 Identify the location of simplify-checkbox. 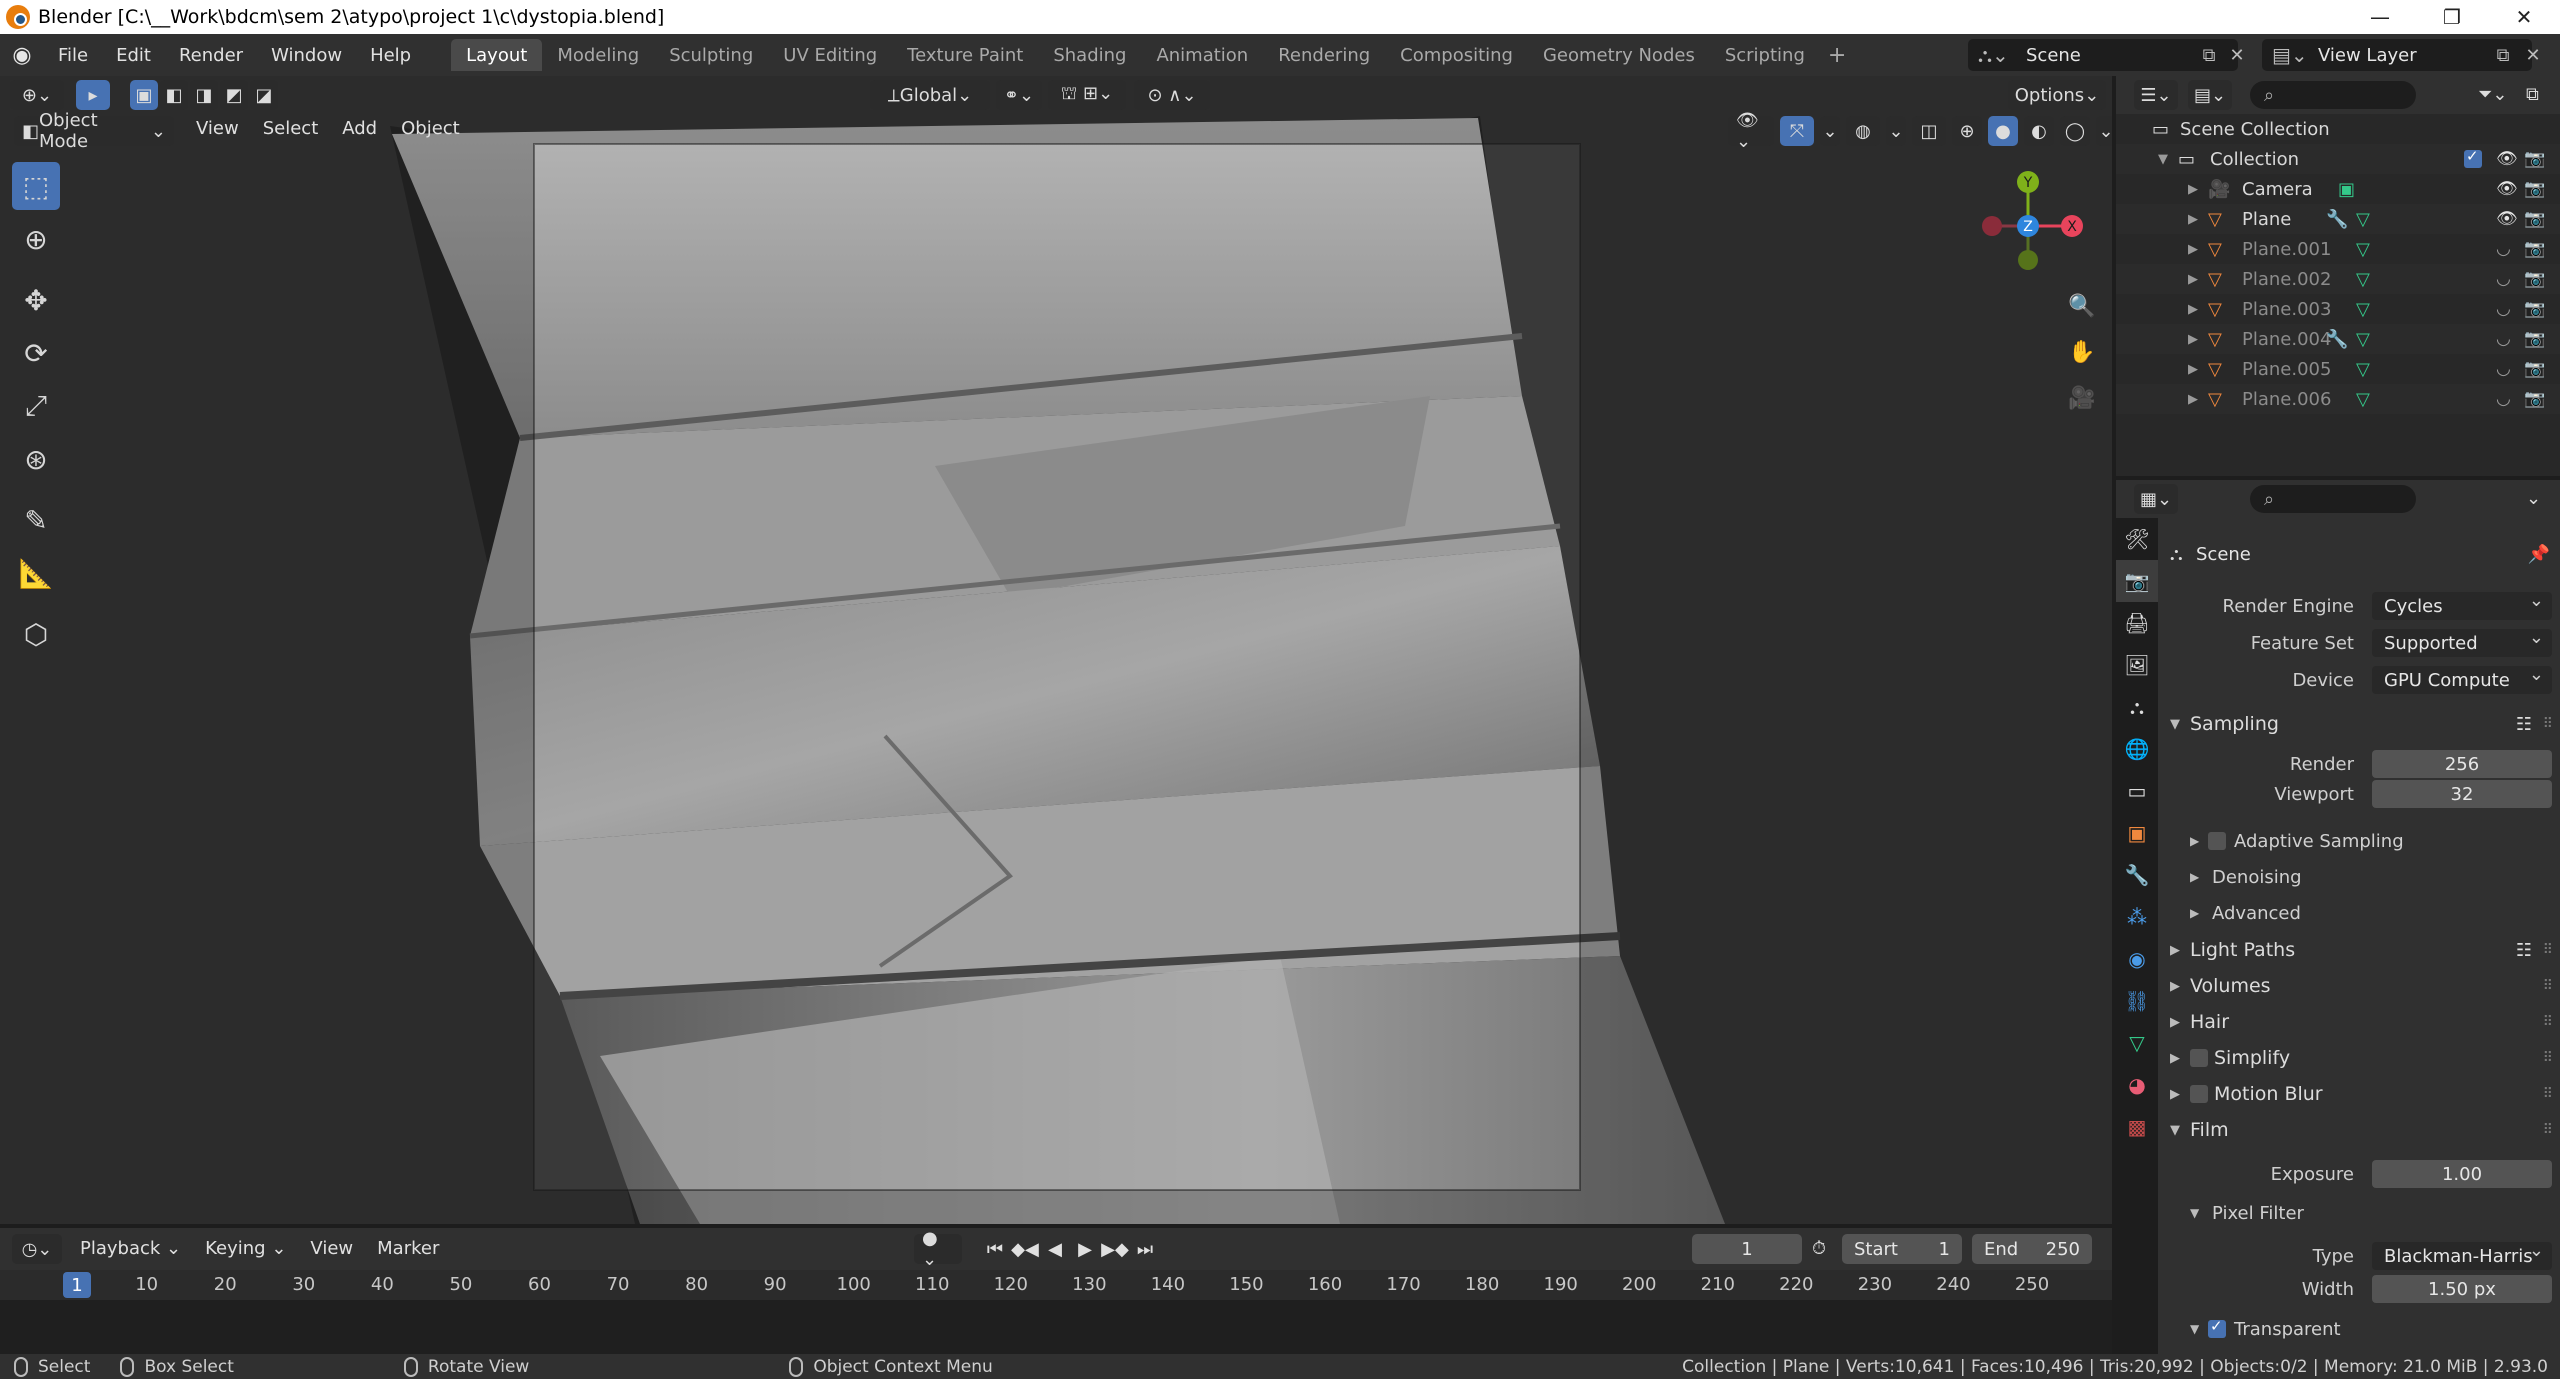
(2199, 1058).